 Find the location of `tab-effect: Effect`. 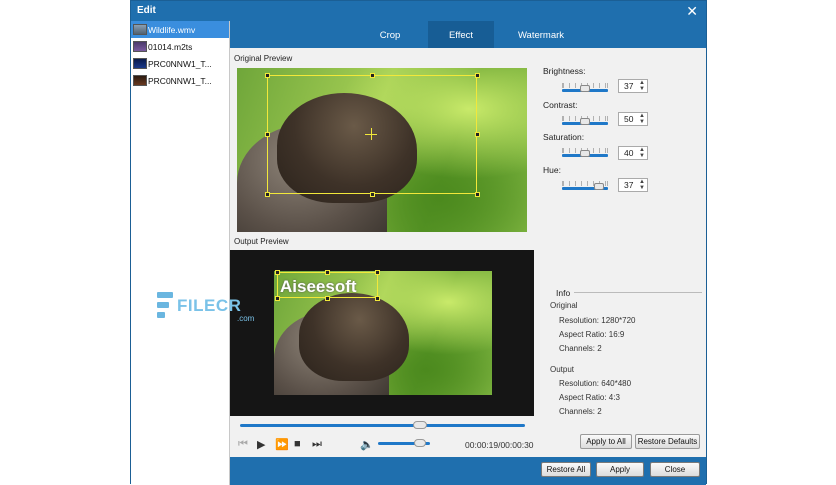

tab-effect: Effect is located at coordinates (461, 34).